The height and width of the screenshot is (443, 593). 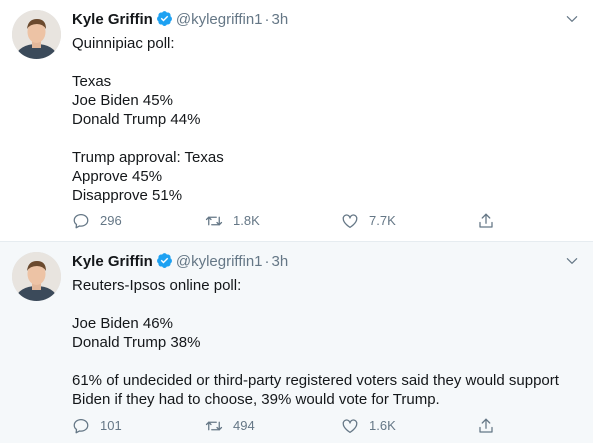 I want to click on tweet-line: Trump approval: Texas, so click(x=148, y=157).